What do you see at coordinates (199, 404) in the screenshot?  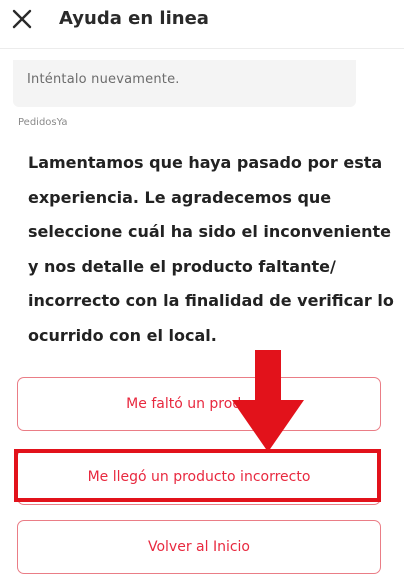 I see `missing-product-button: Me faltó un producto` at bounding box center [199, 404].